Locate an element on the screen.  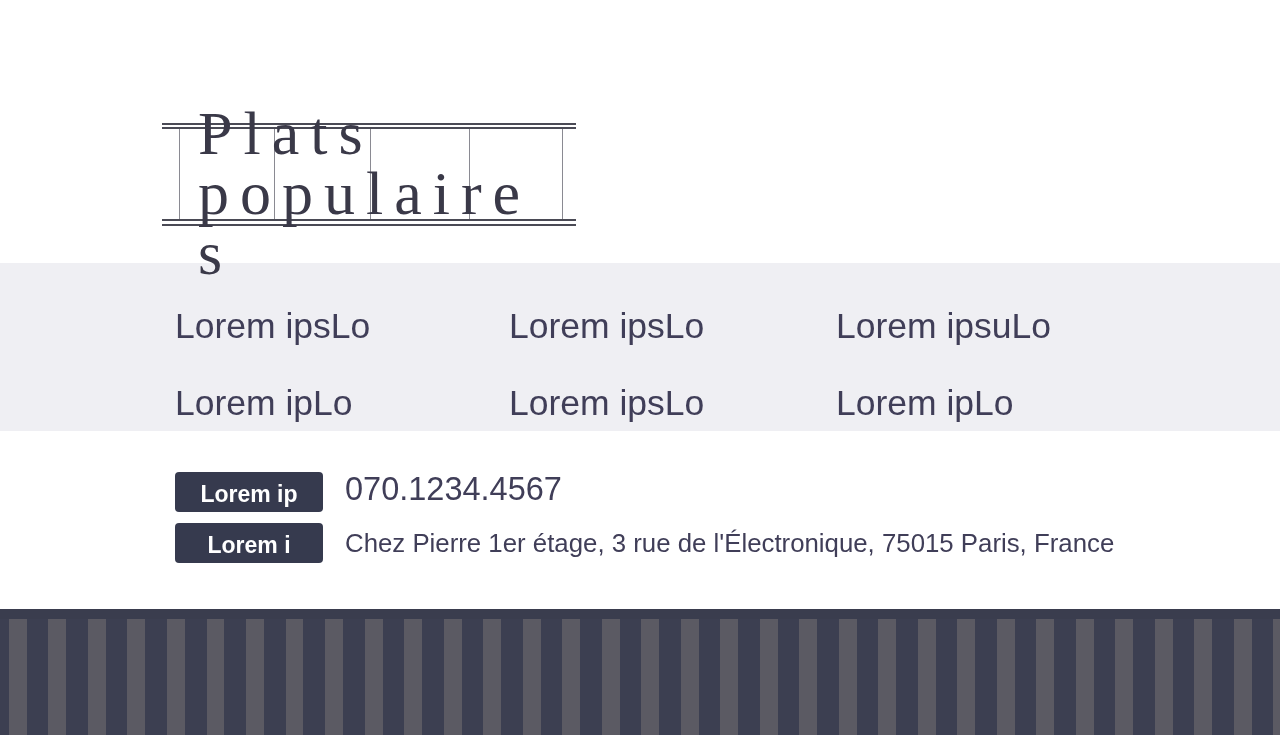
address-text: Chez Pierre 1er étage, 3 rue de l'Électronique, 75015 Paris, France is located at coordinates (730, 543).